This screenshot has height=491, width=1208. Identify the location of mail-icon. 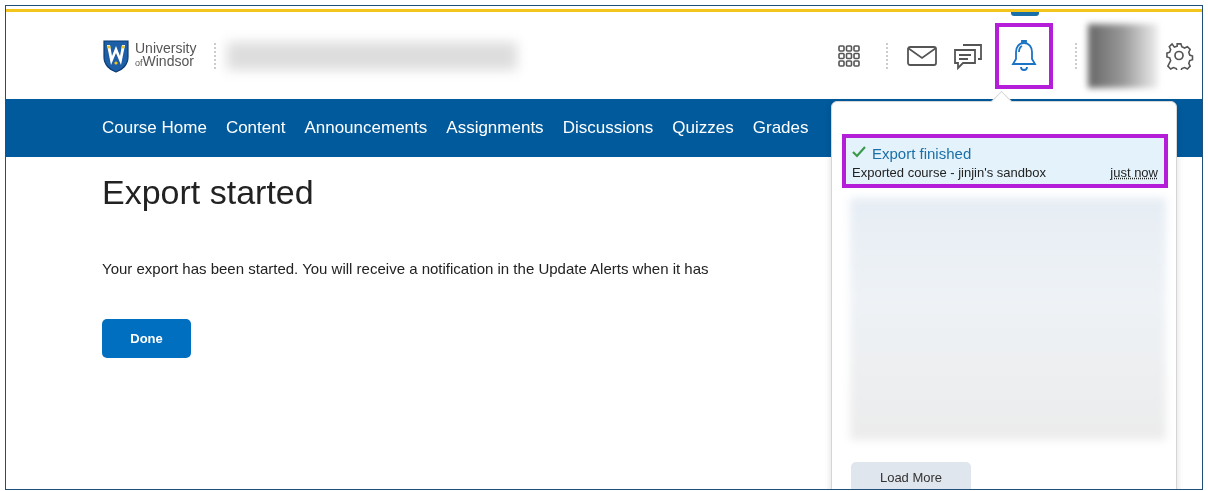
(922, 55).